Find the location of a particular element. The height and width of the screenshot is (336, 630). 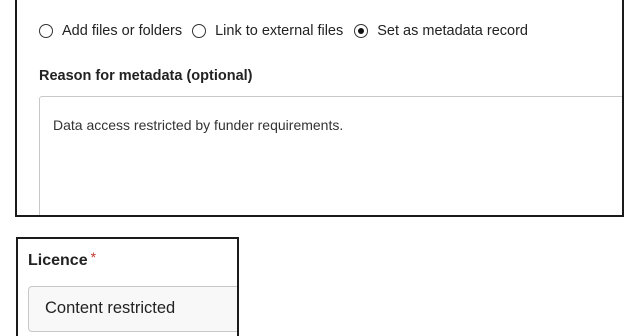

required-marker: * is located at coordinates (93, 257).